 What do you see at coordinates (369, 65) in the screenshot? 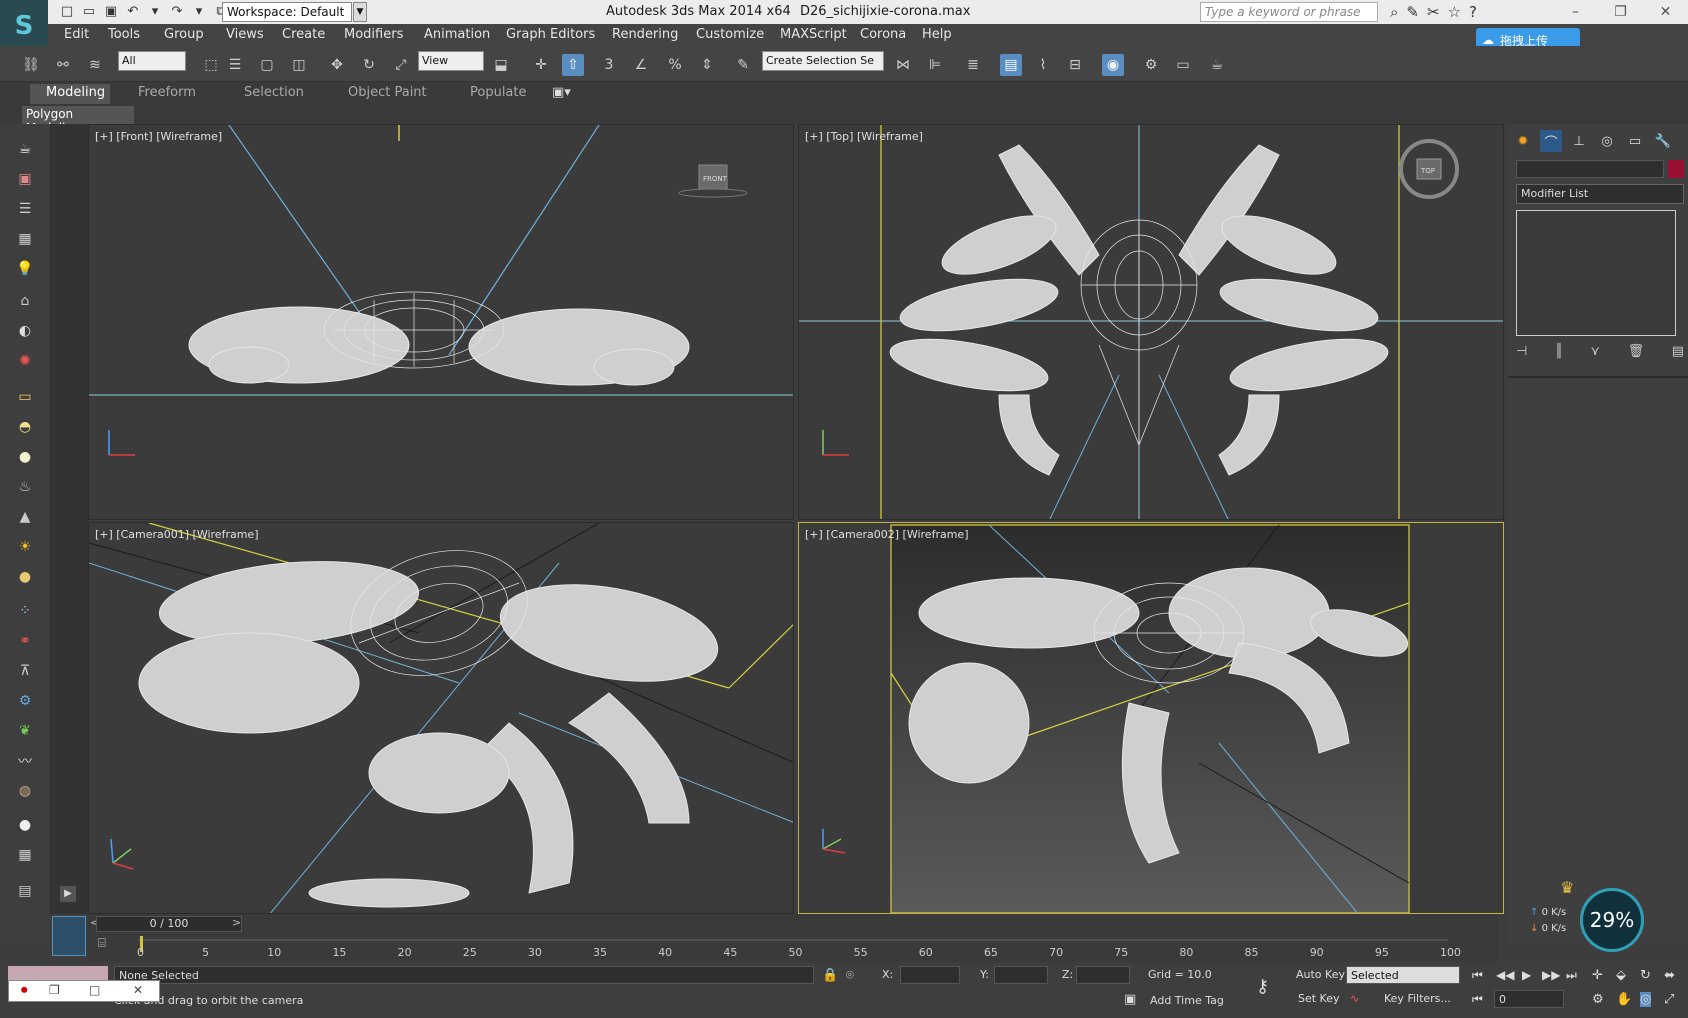
I see `rotate-icon: ↻` at bounding box center [369, 65].